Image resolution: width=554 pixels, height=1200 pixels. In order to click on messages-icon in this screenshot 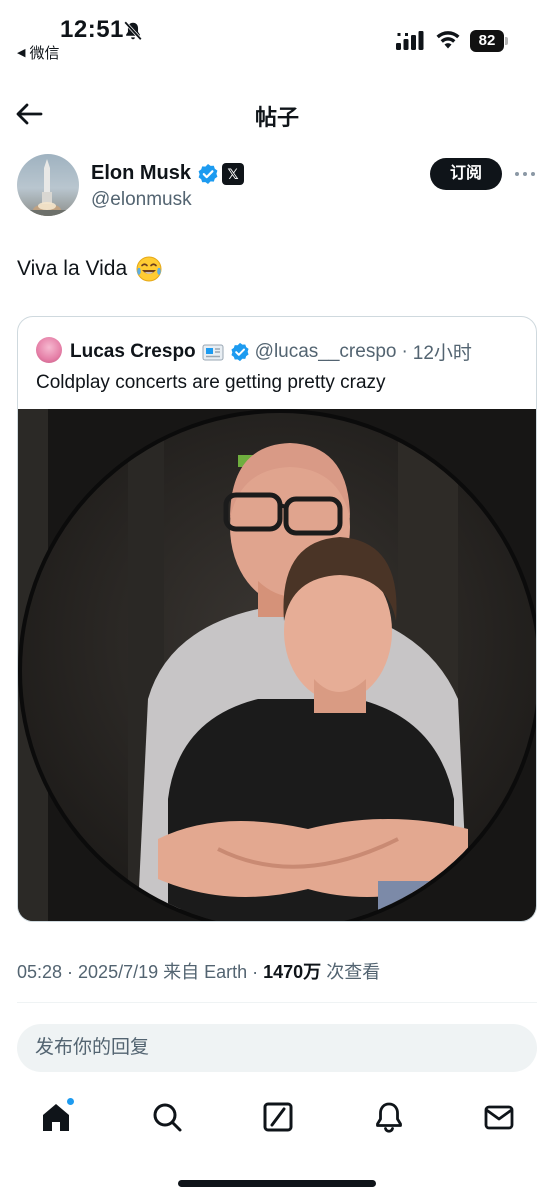, I will do `click(499, 1117)`.